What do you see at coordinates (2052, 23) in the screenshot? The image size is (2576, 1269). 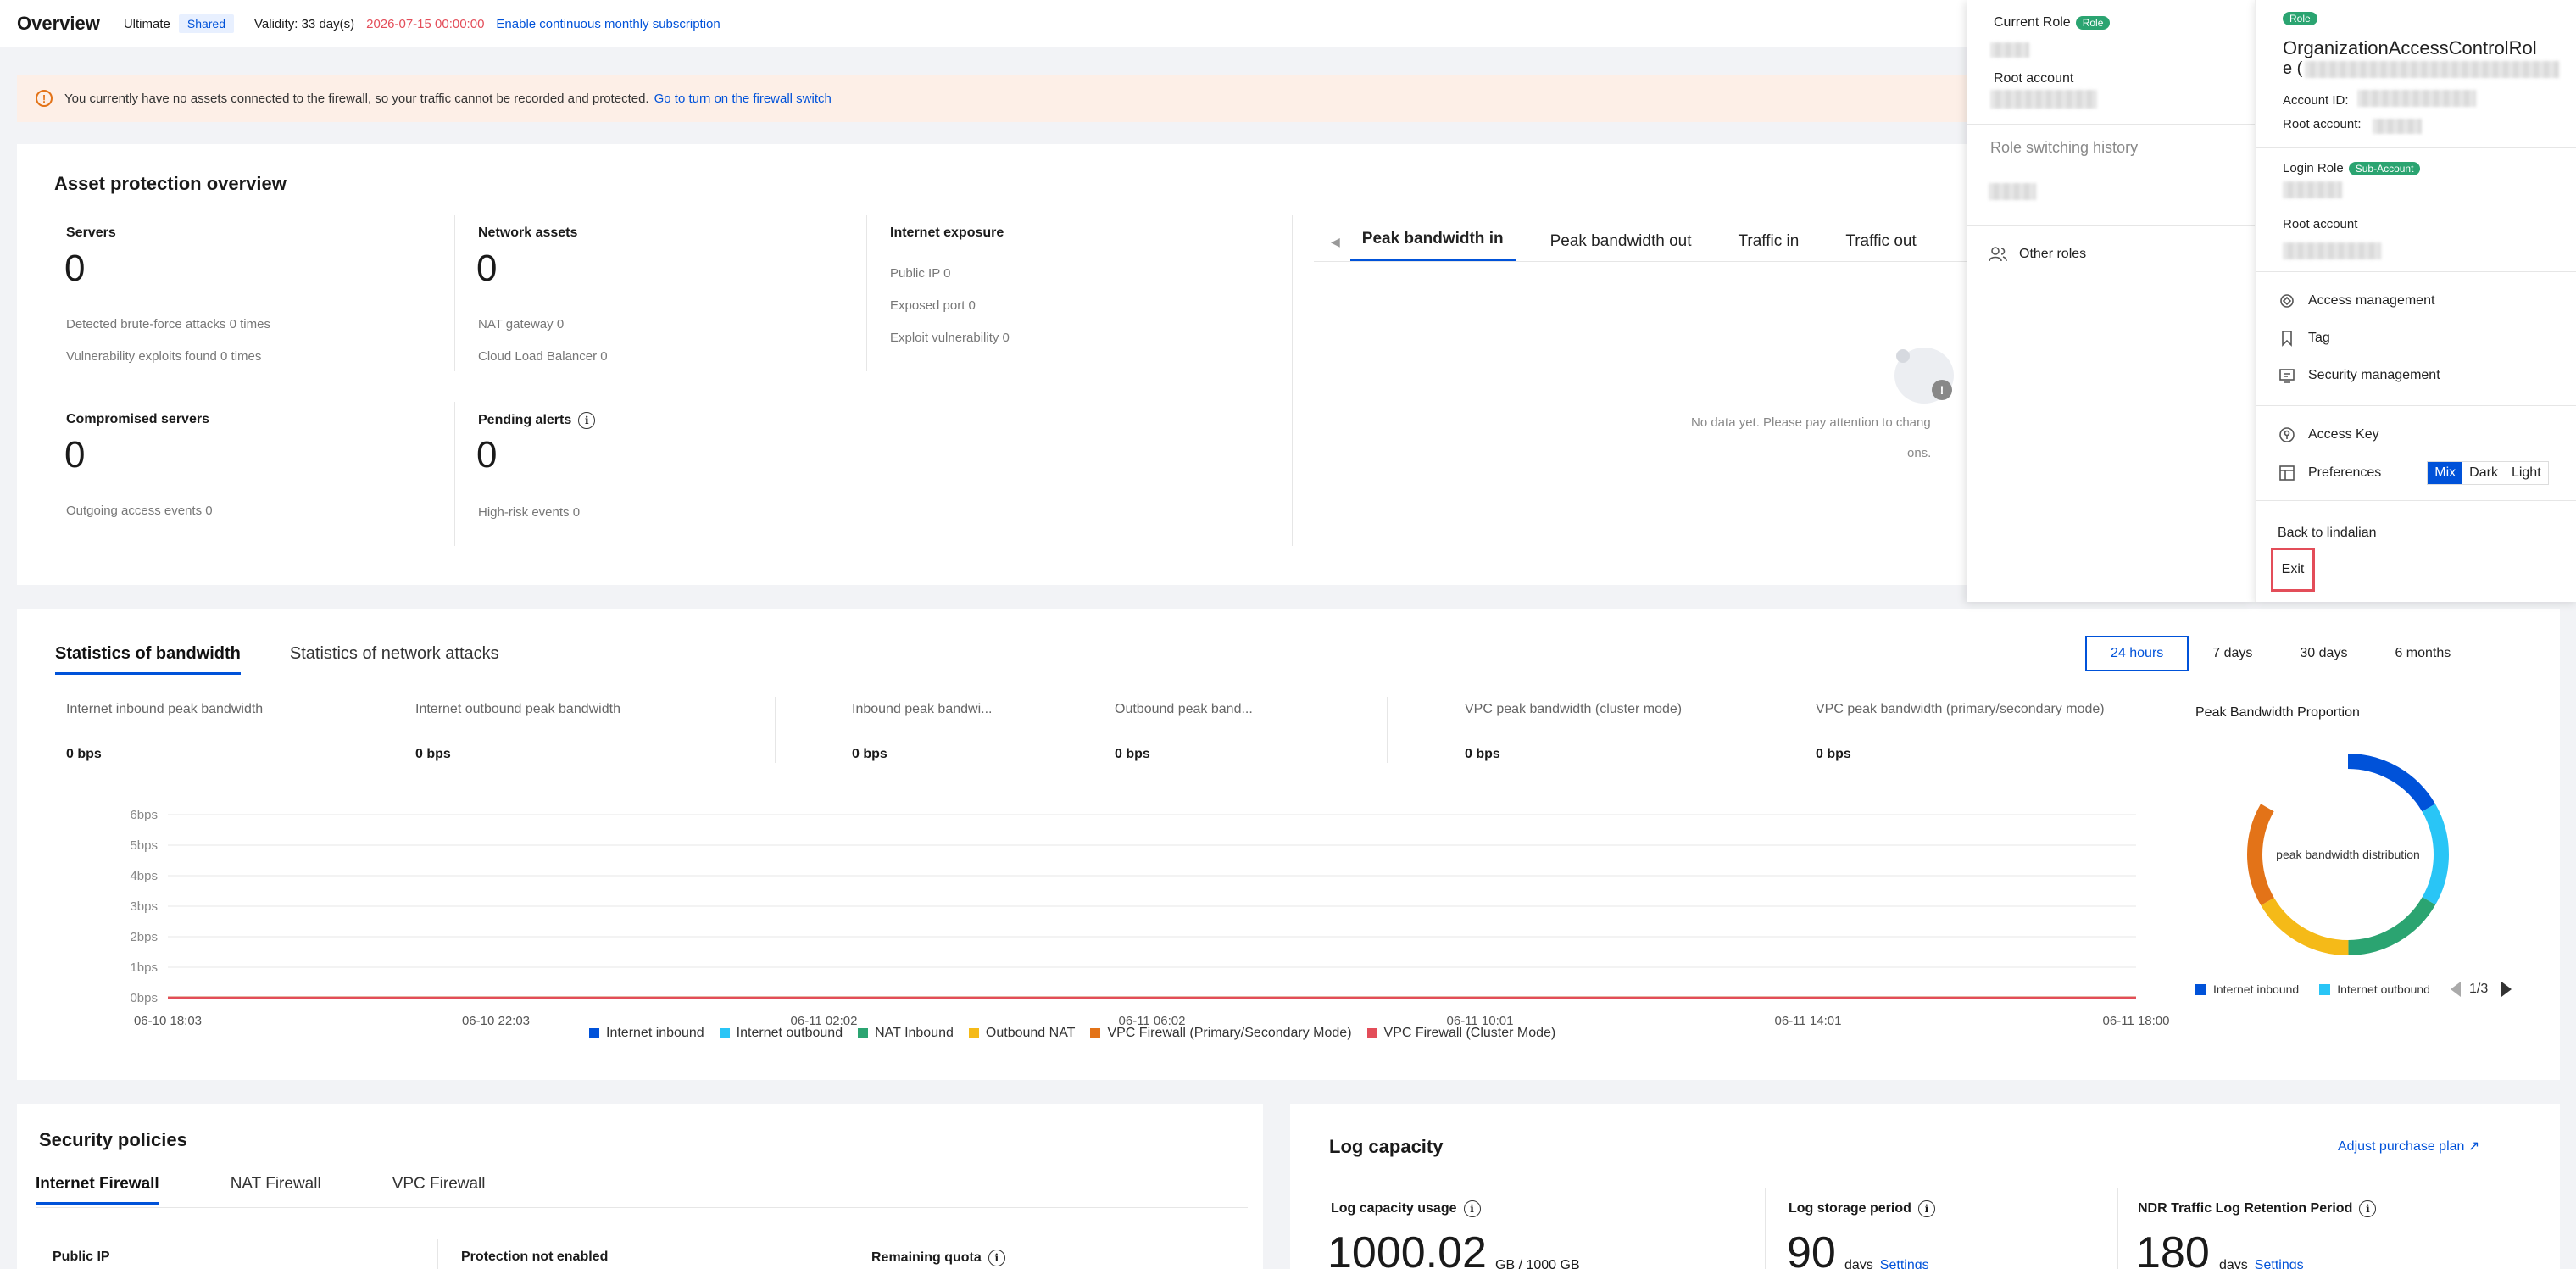 I see `current-role-label: Current Role Role` at bounding box center [2052, 23].